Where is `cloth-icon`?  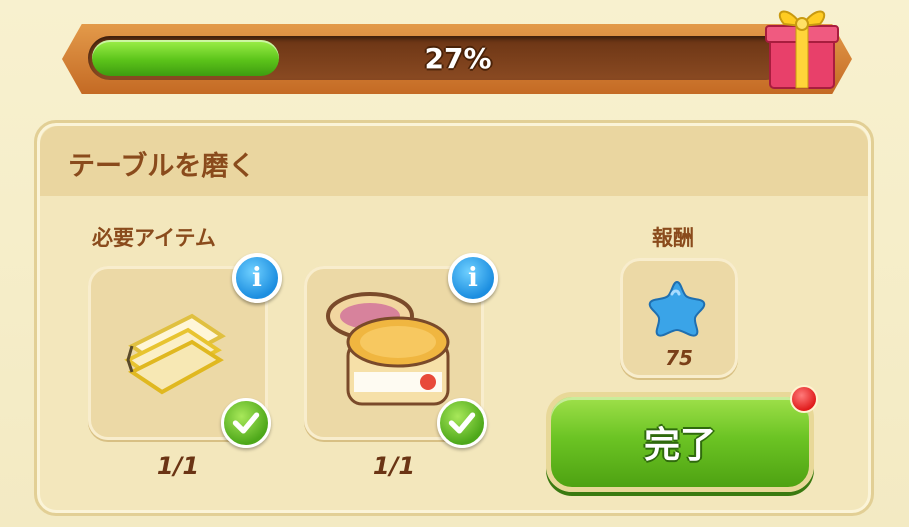 cloth-icon is located at coordinates (175, 354).